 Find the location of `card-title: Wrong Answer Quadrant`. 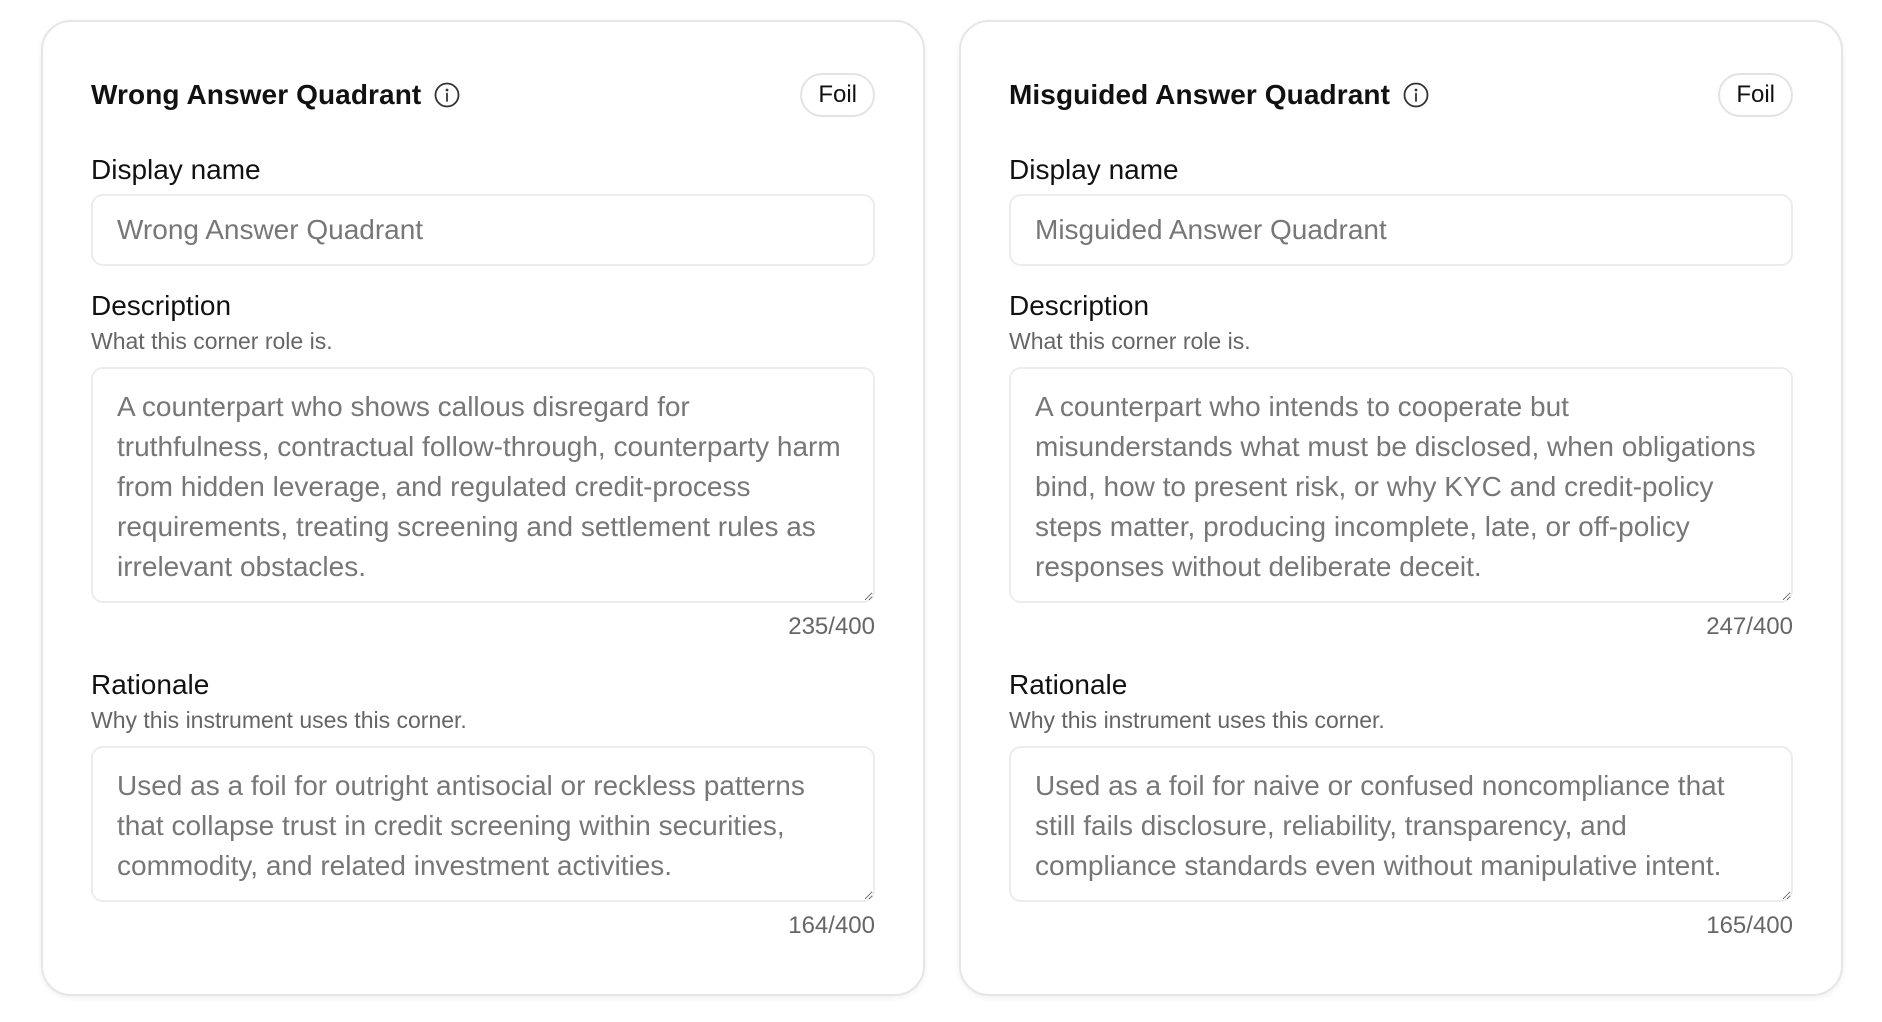

card-title: Wrong Answer Quadrant is located at coordinates (256, 94).